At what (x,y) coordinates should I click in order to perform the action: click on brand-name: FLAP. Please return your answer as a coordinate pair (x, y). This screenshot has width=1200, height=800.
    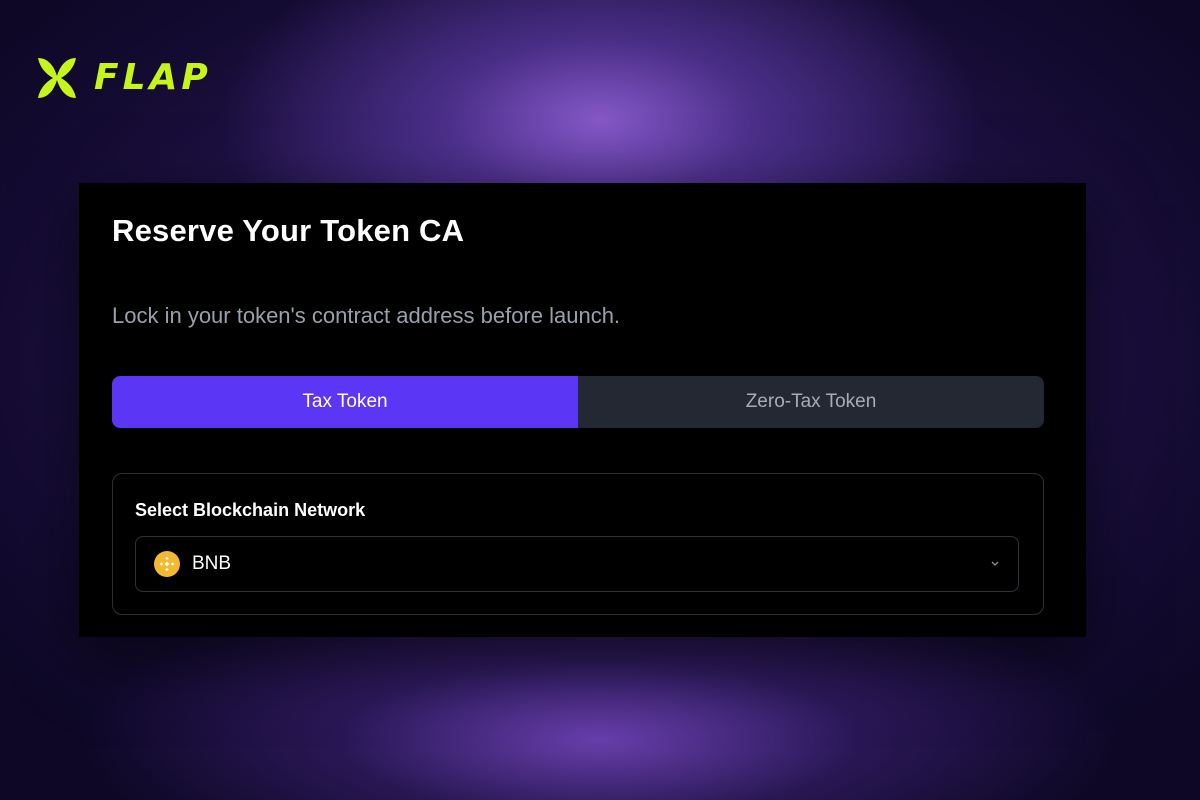
    Looking at the image, I should click on (153, 77).